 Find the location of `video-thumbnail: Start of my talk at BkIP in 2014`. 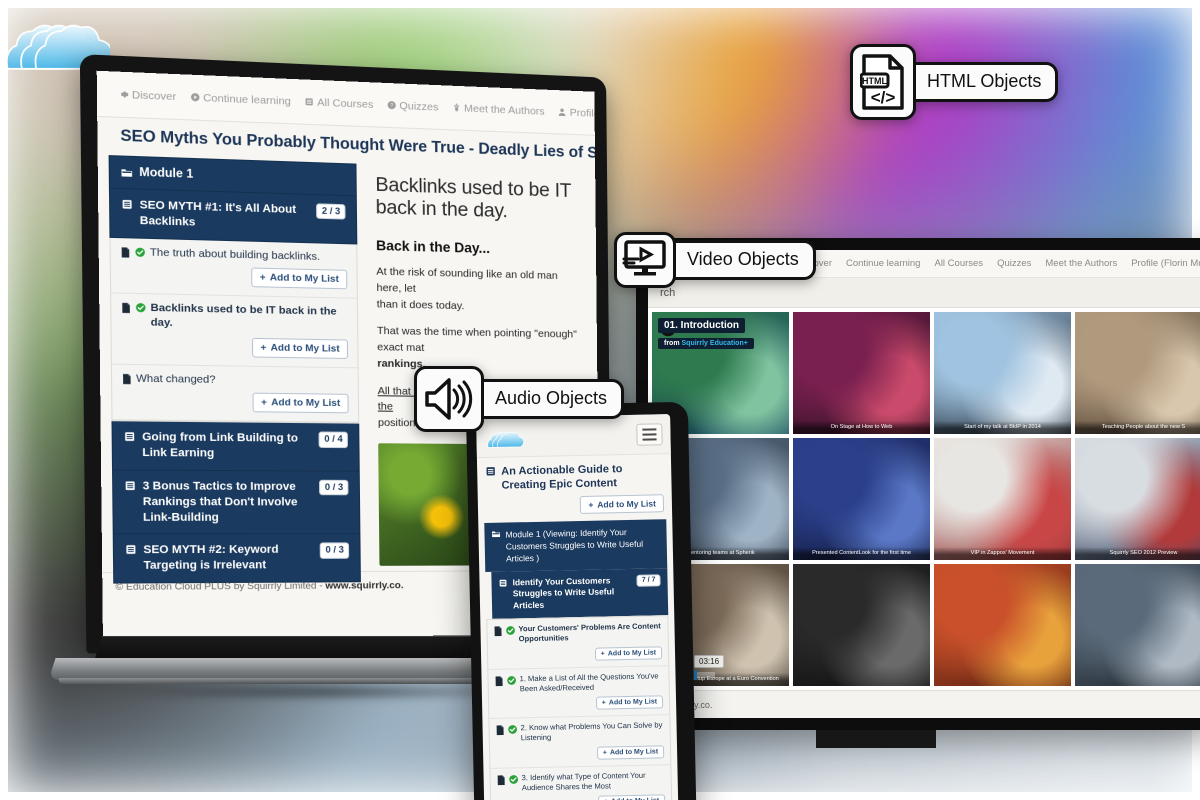

video-thumbnail: Start of my talk at BkIP in 2014 is located at coordinates (1002, 373).